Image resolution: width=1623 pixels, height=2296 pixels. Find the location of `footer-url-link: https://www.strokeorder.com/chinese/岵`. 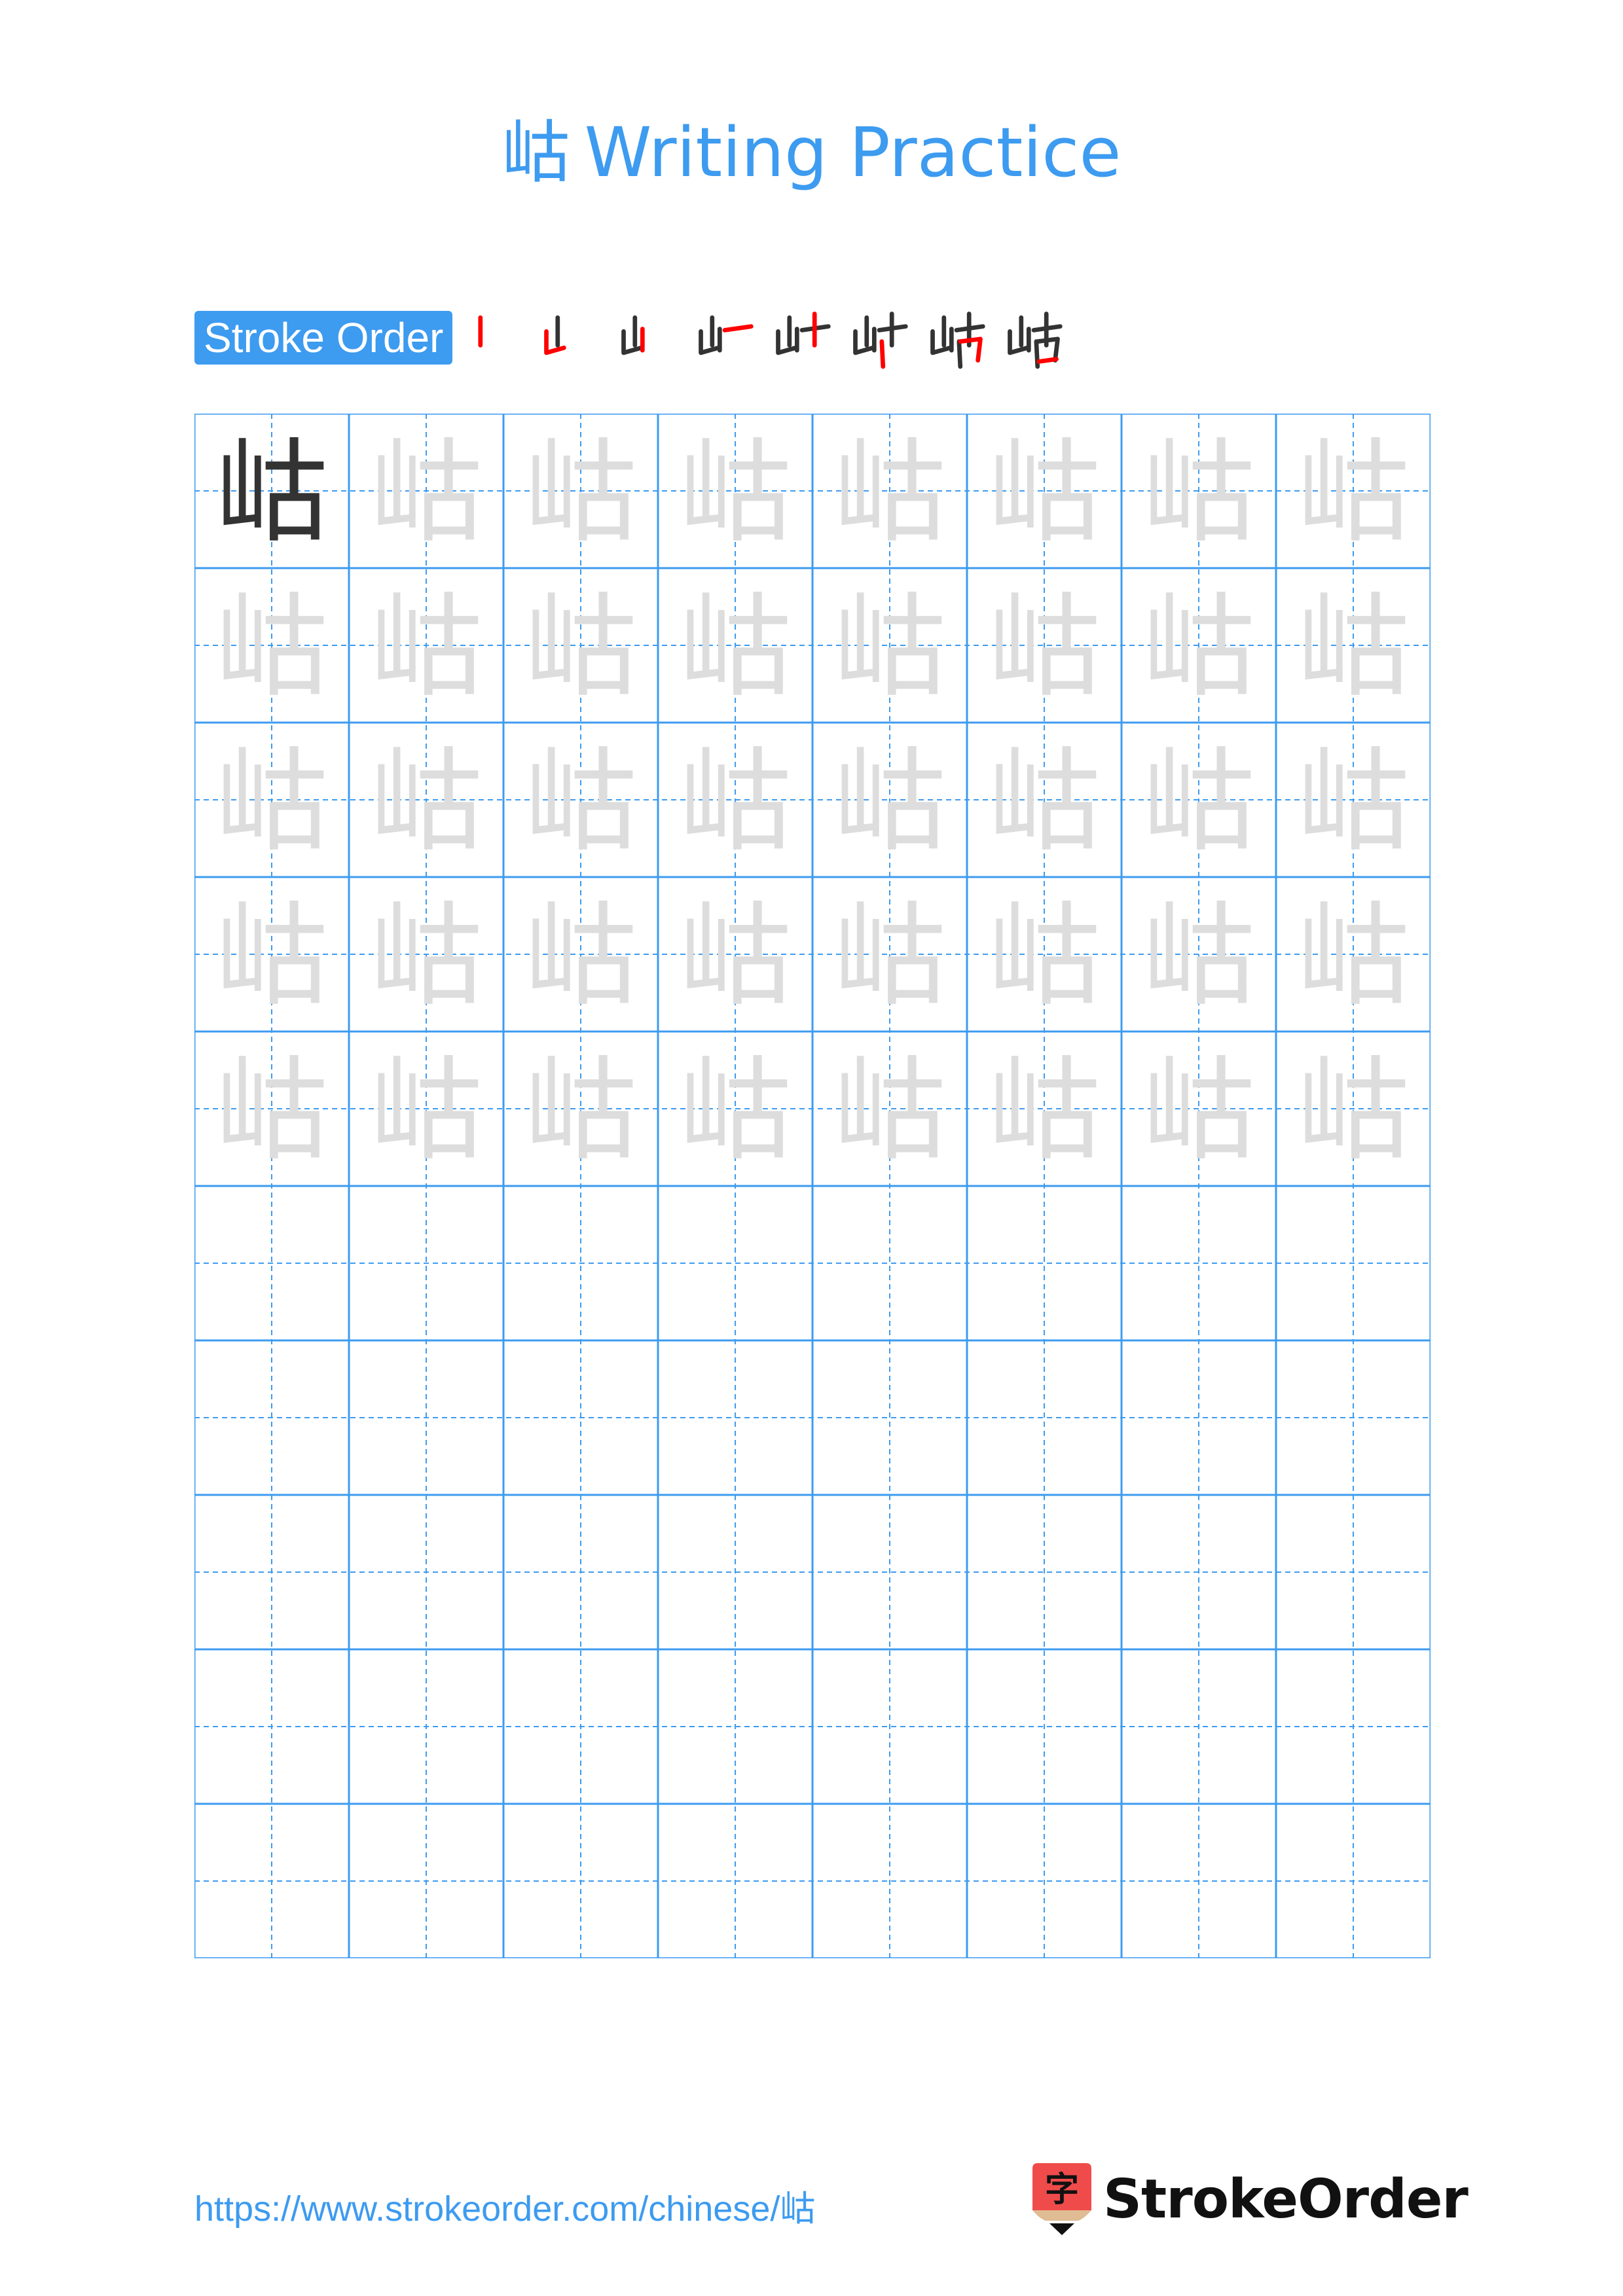

footer-url-link: https://www.strokeorder.com/chinese/岵 is located at coordinates (504, 2209).